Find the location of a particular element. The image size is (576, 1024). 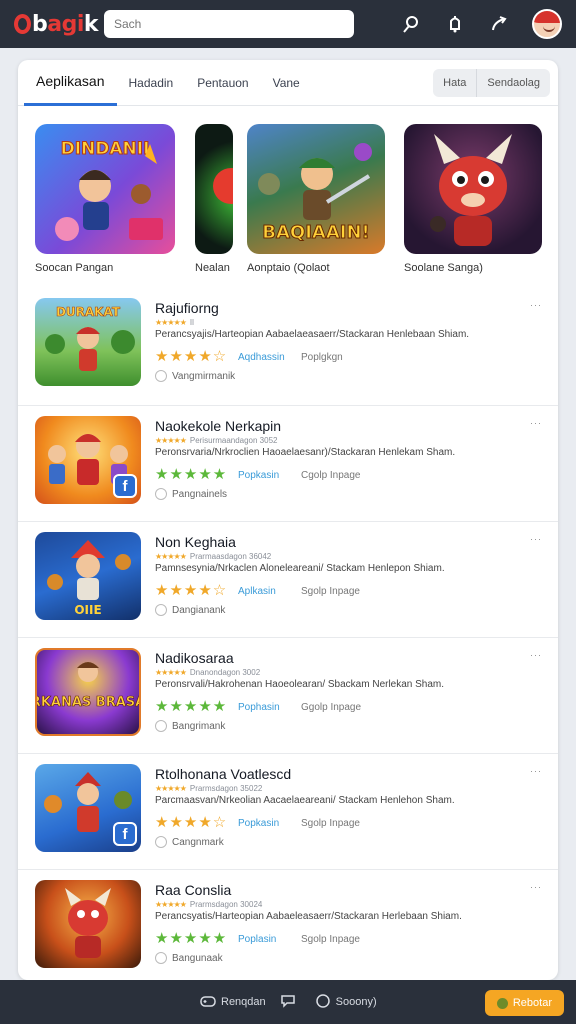

bottom-nav-games: Renqdan is located at coordinates (233, 1002).